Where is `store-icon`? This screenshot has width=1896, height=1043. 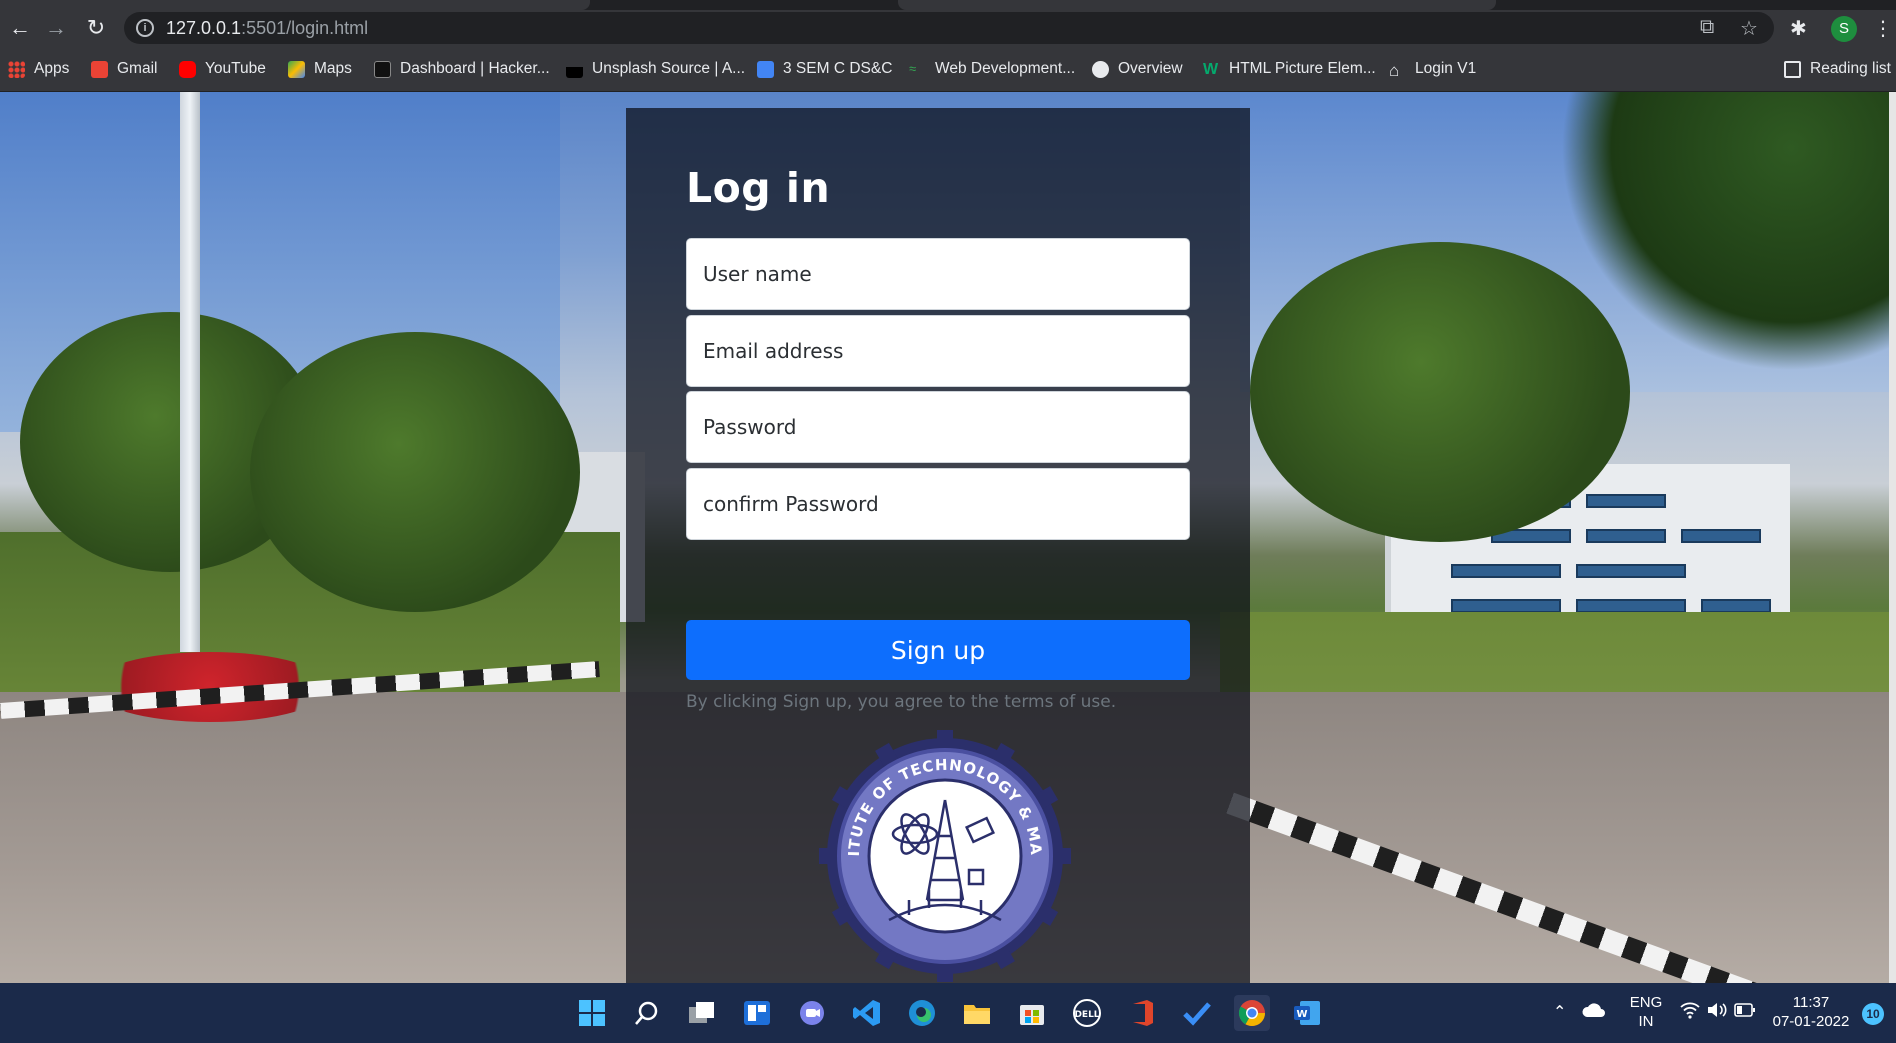
store-icon is located at coordinates (1032, 1013).